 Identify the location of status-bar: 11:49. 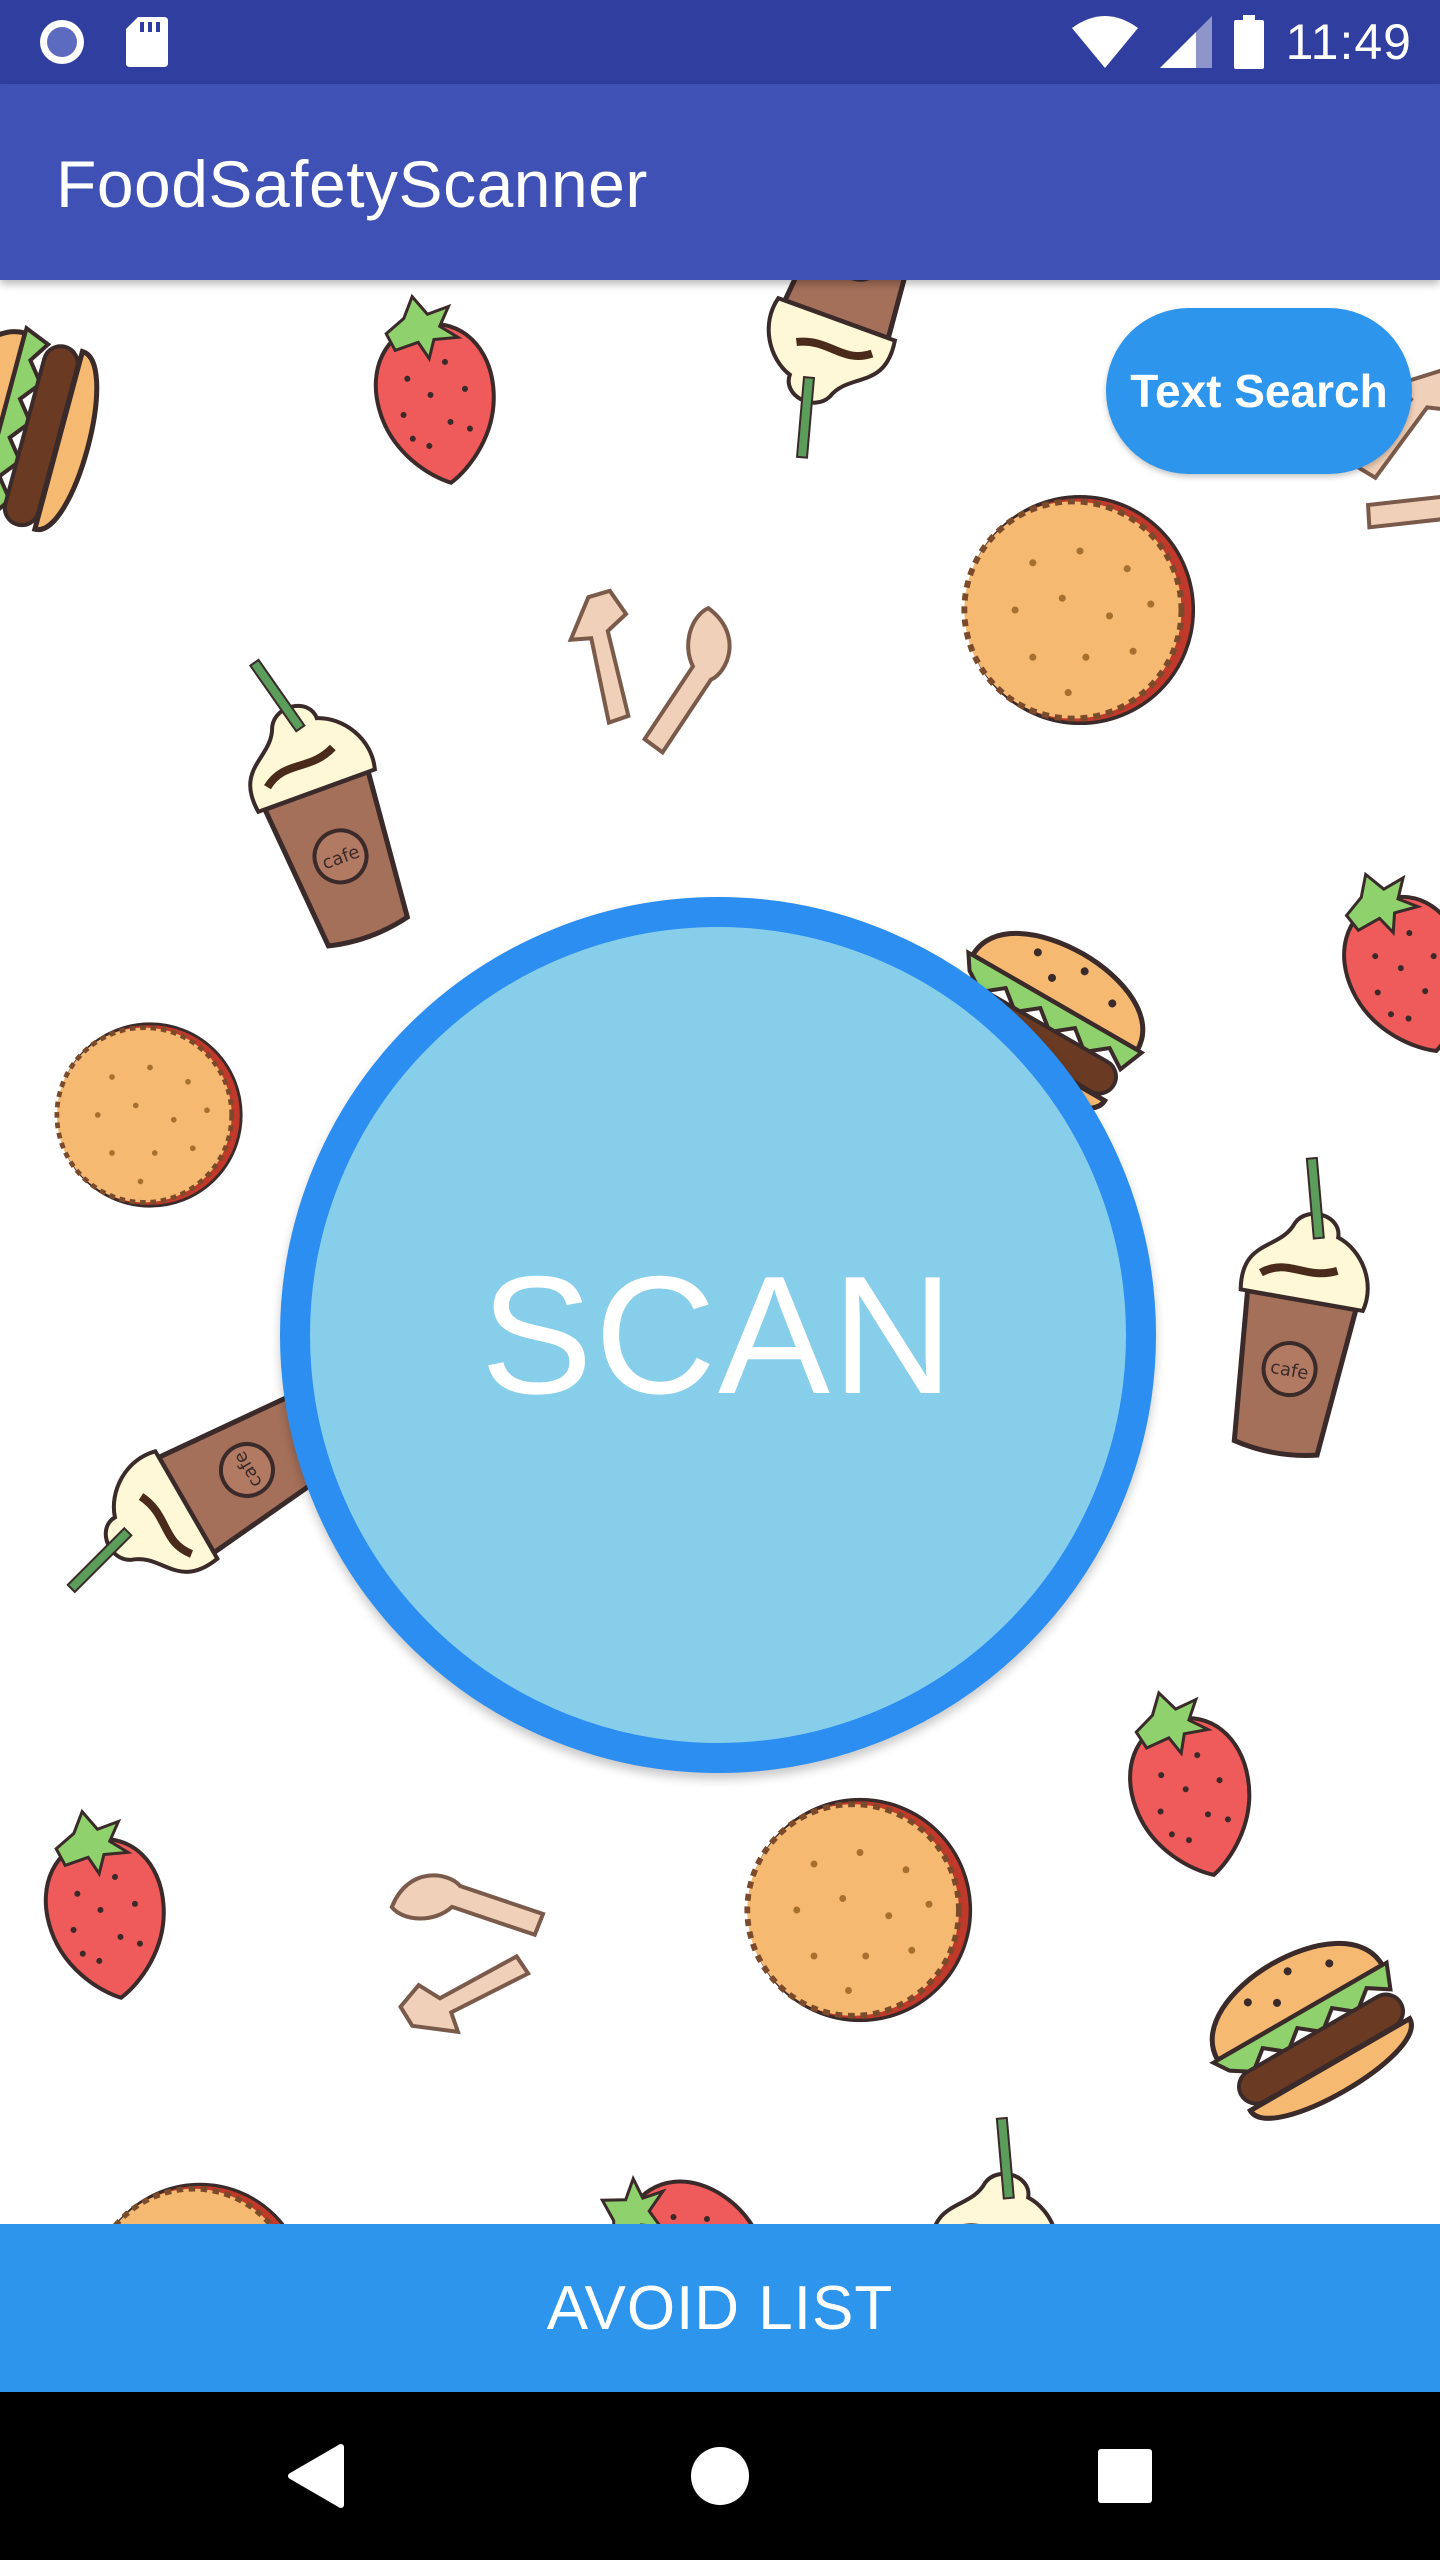
(720, 42).